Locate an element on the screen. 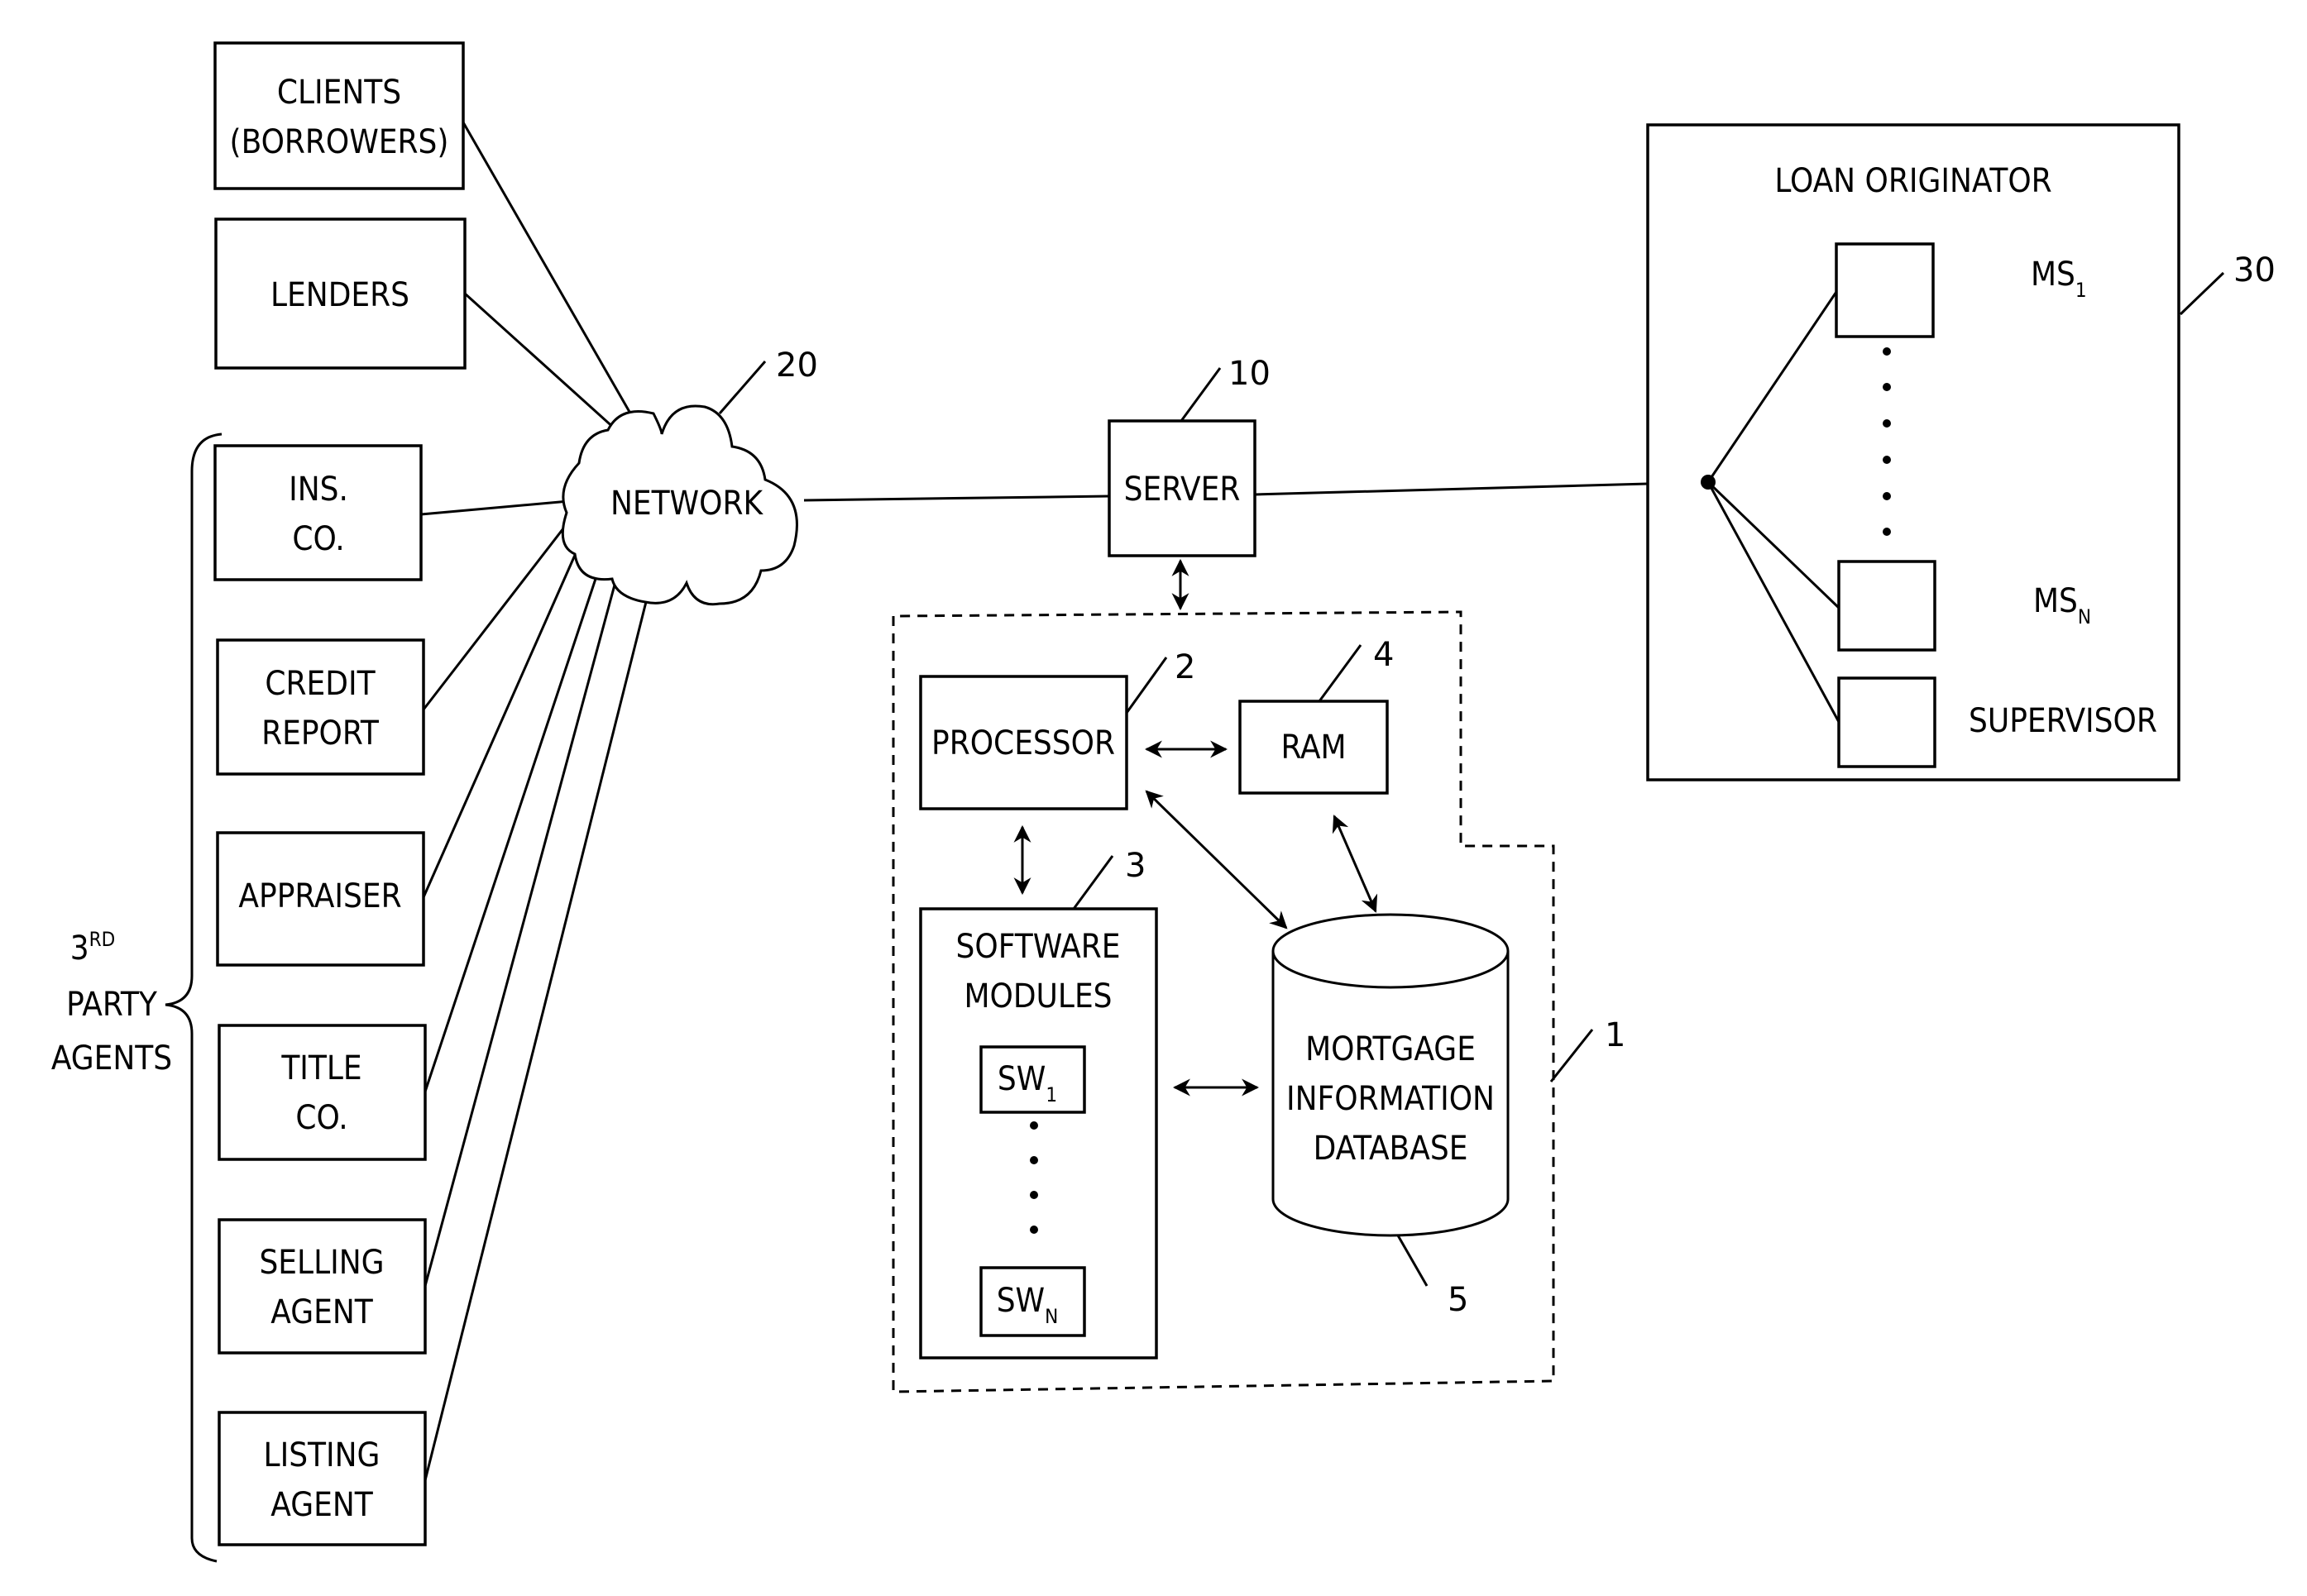  third-party-brace is located at coordinates (194, 997).